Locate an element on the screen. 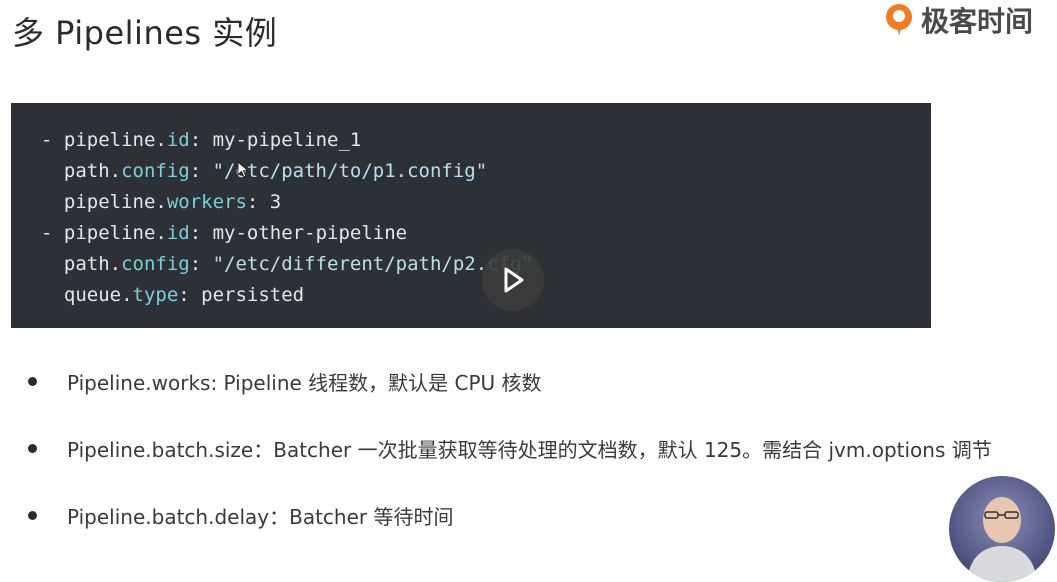  presenter-video-thumbnail is located at coordinates (1002, 529).